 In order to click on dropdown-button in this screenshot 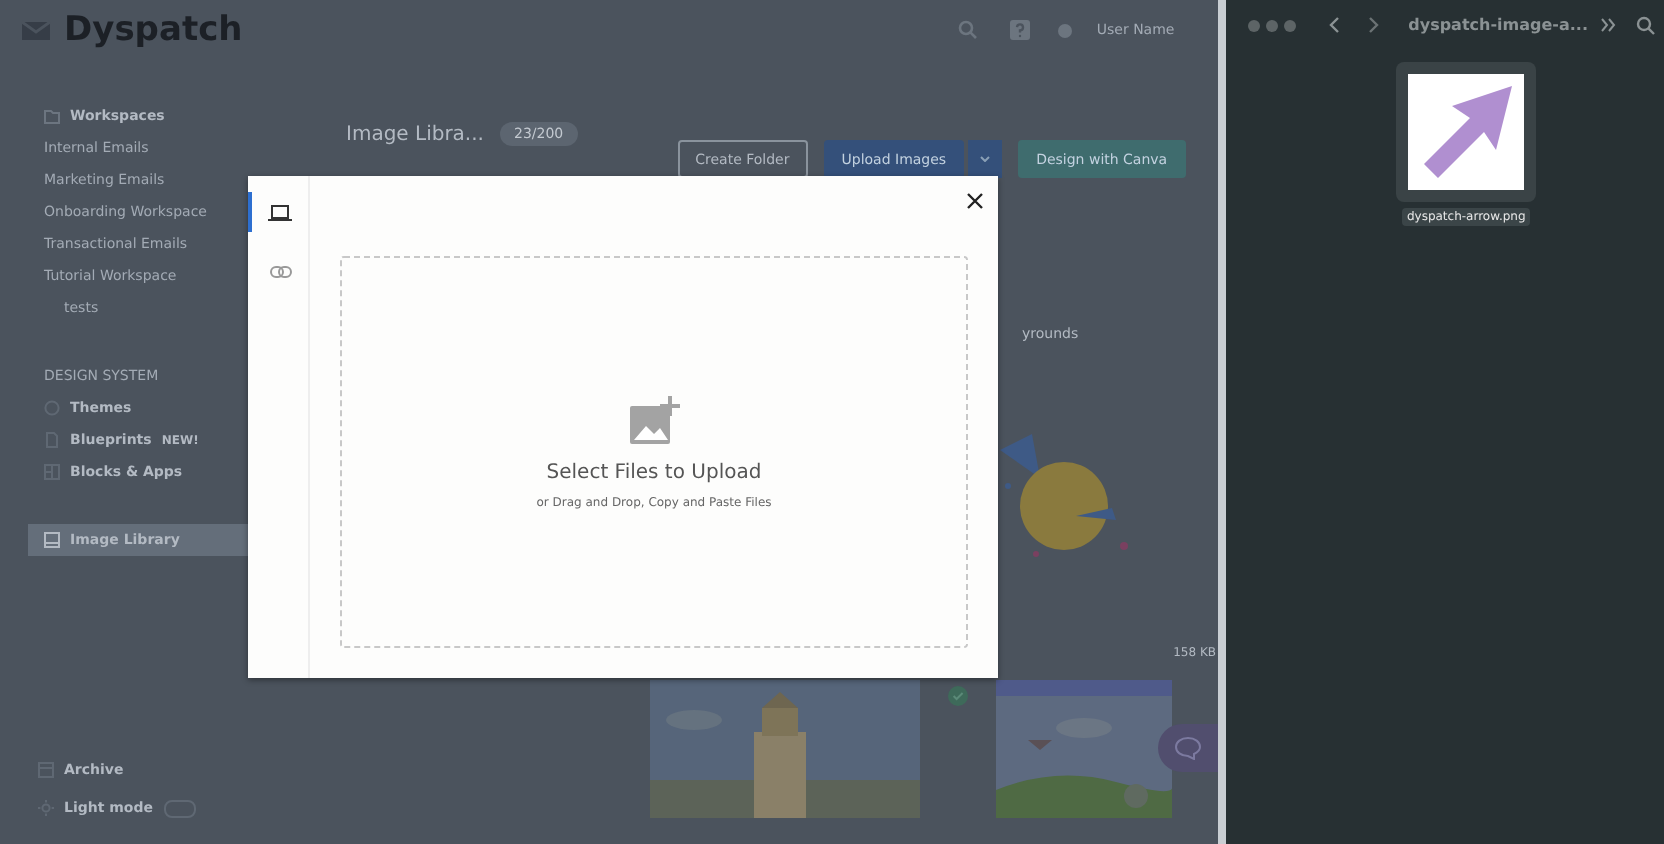, I will do `click(985, 159)`.